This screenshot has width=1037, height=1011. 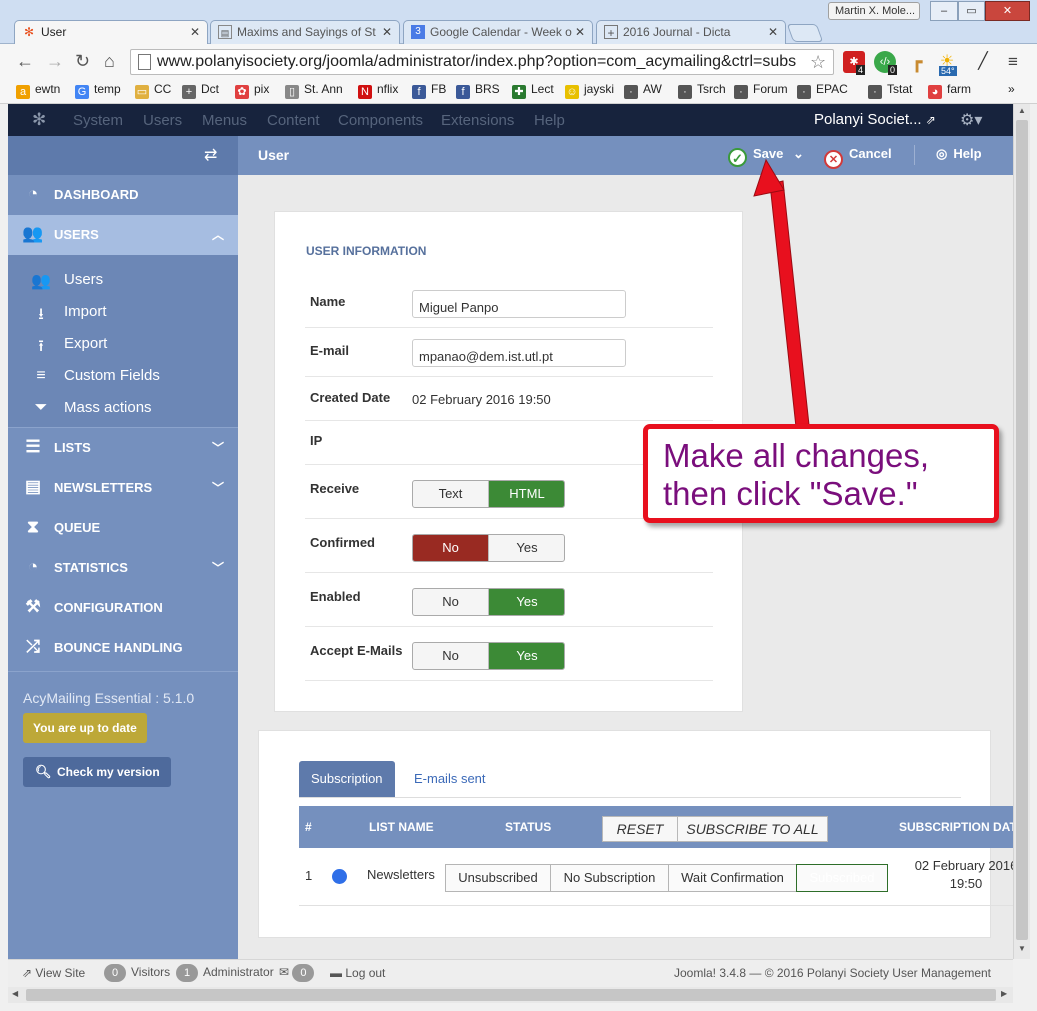 What do you see at coordinates (82, 61) in the screenshot?
I see `reload-icon: ↻` at bounding box center [82, 61].